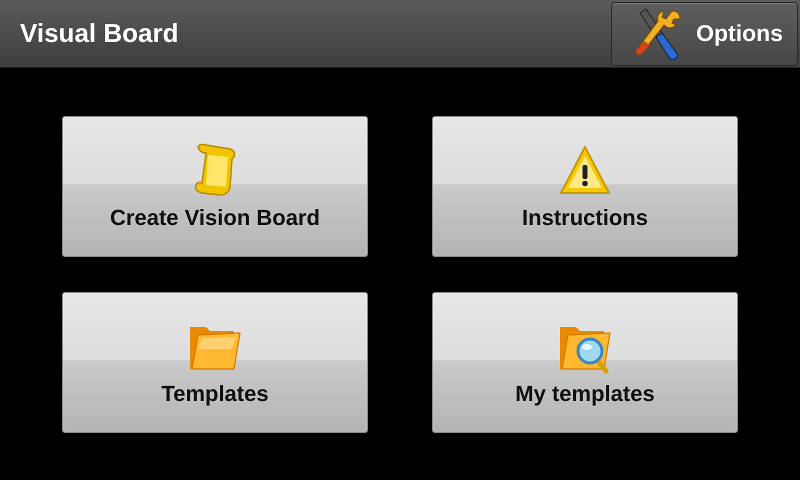 This screenshot has width=800, height=480. Describe the element at coordinates (704, 34) in the screenshot. I see `options-button: Options` at that location.